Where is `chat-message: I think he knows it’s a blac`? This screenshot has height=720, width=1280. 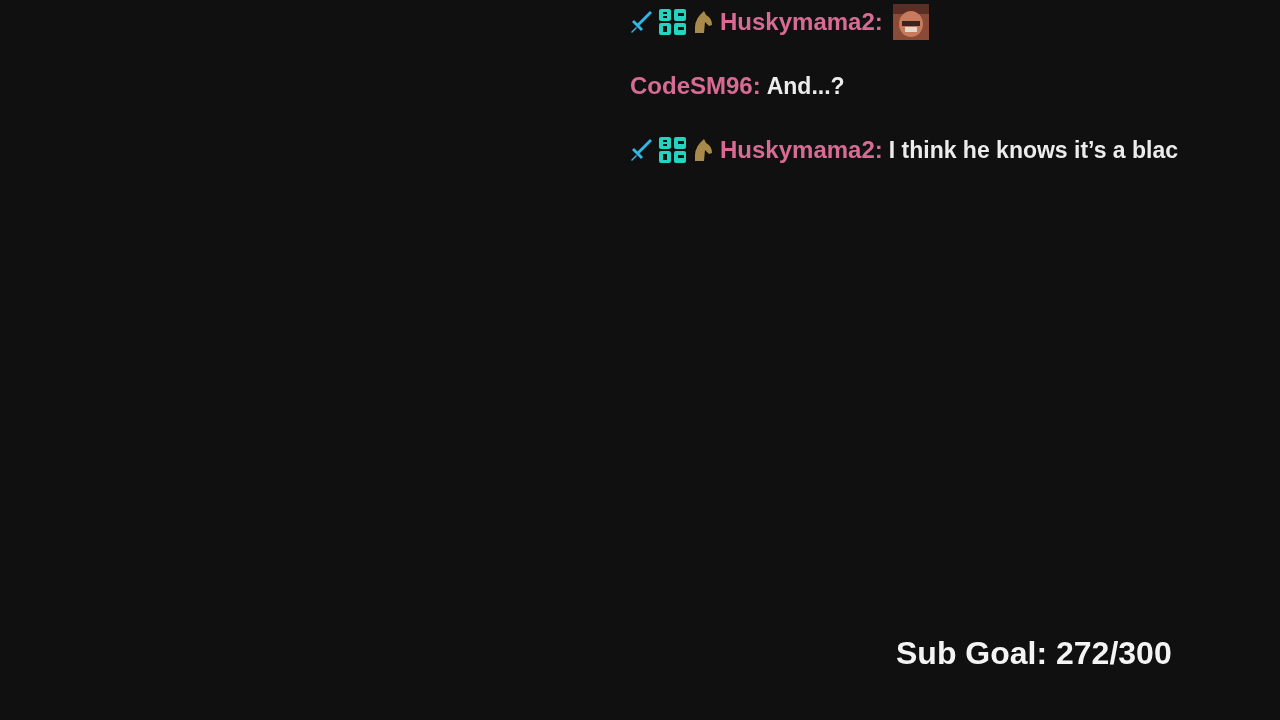 chat-message: I think he knows it’s a blac is located at coordinates (1033, 150).